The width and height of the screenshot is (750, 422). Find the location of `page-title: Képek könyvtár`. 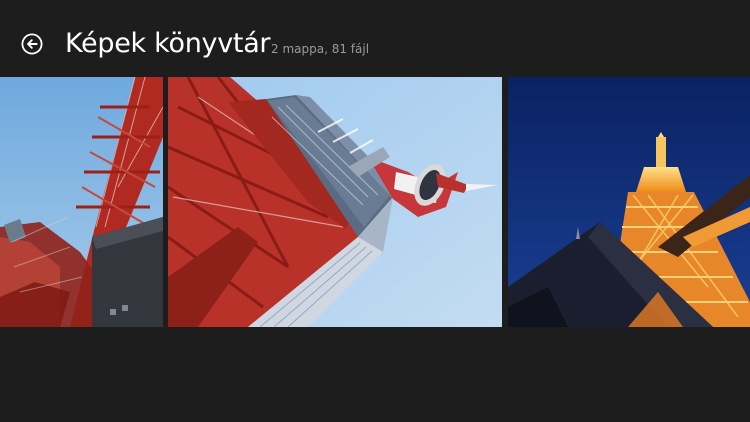

page-title: Képek könyvtár is located at coordinates (168, 43).